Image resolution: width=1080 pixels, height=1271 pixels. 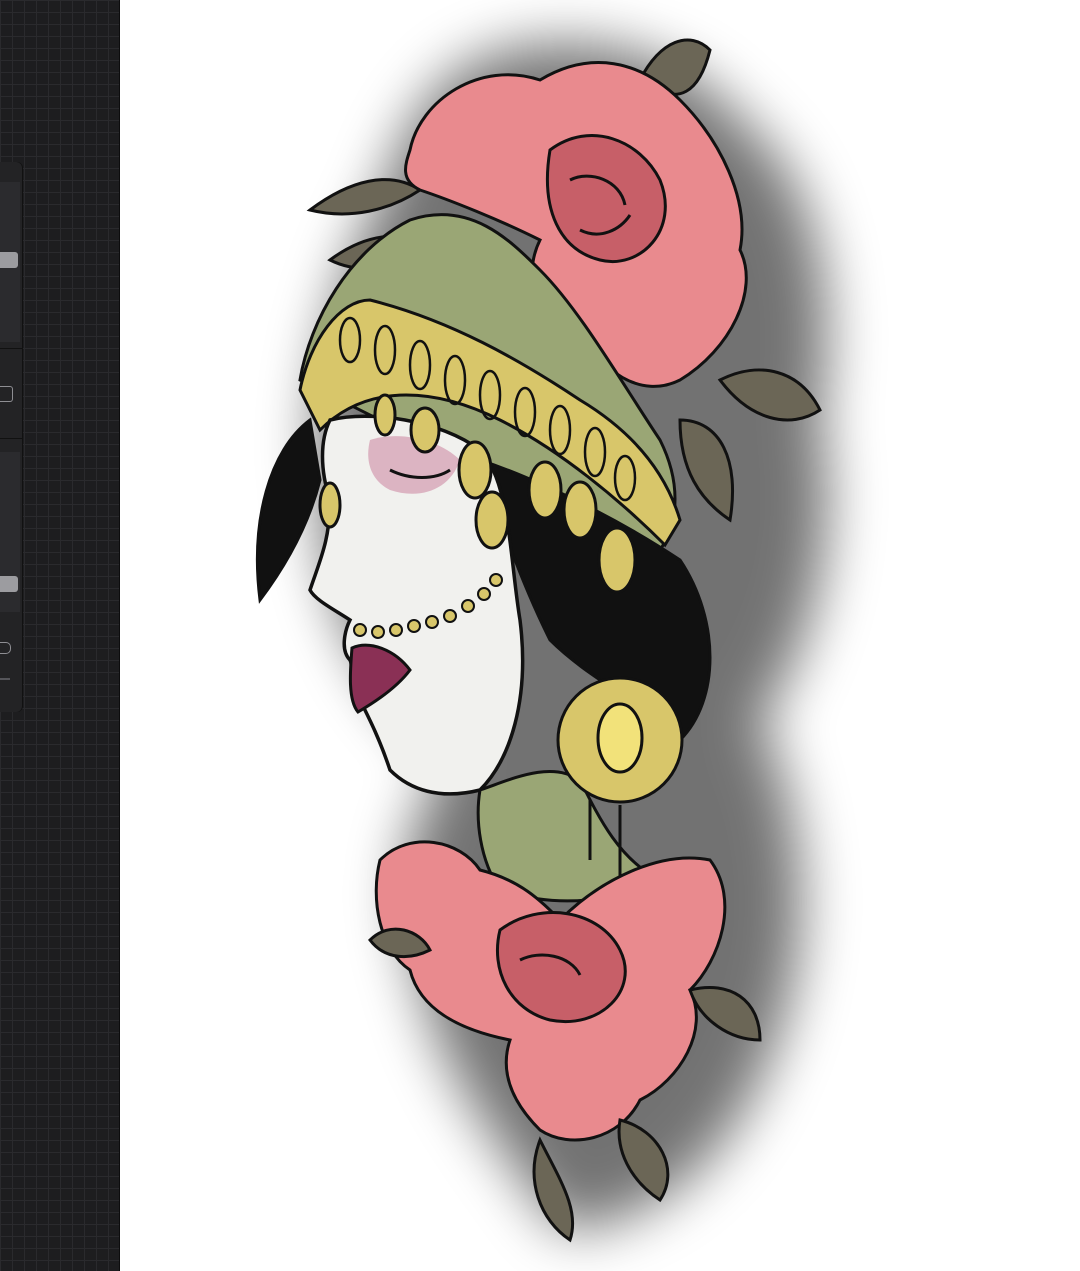 I want to click on redo-icon, so click(x=5, y=679).